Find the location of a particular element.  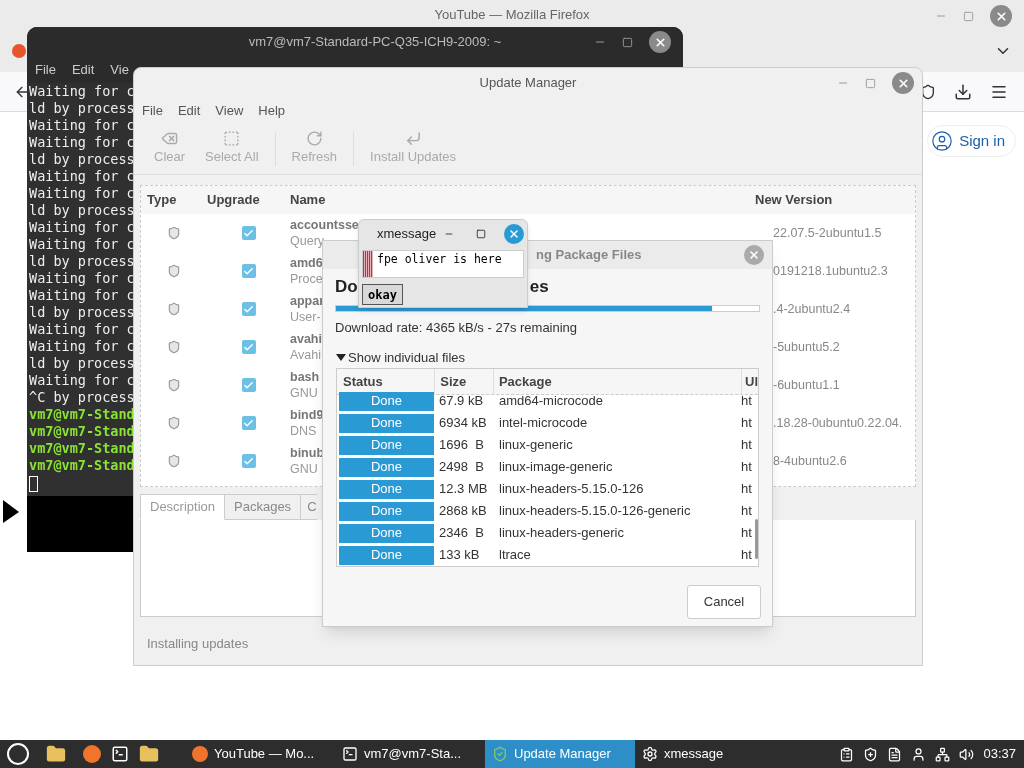

terminal-line: ^C by process is located at coordinates (82, 397).